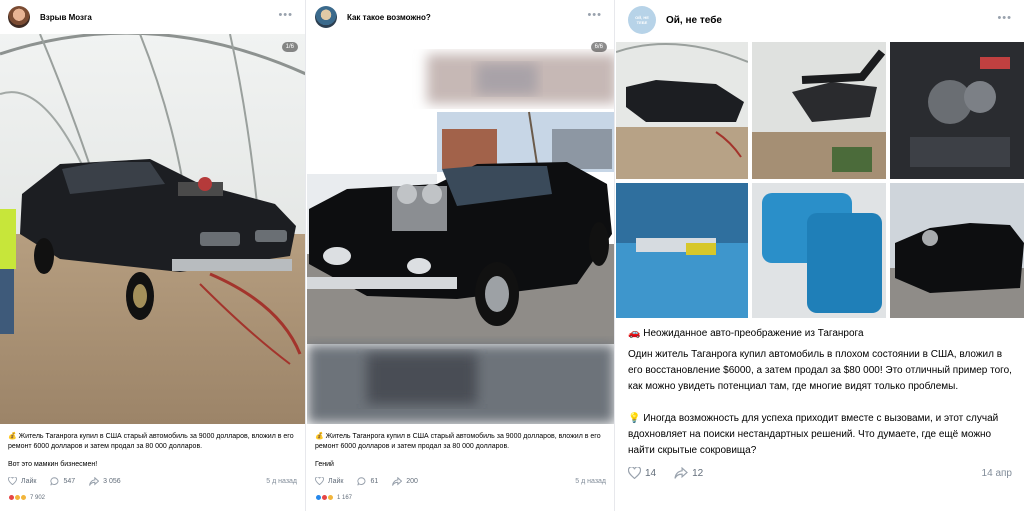  I want to click on post-actions: Лайк 547 3 056 5 д назад, so click(152, 481).